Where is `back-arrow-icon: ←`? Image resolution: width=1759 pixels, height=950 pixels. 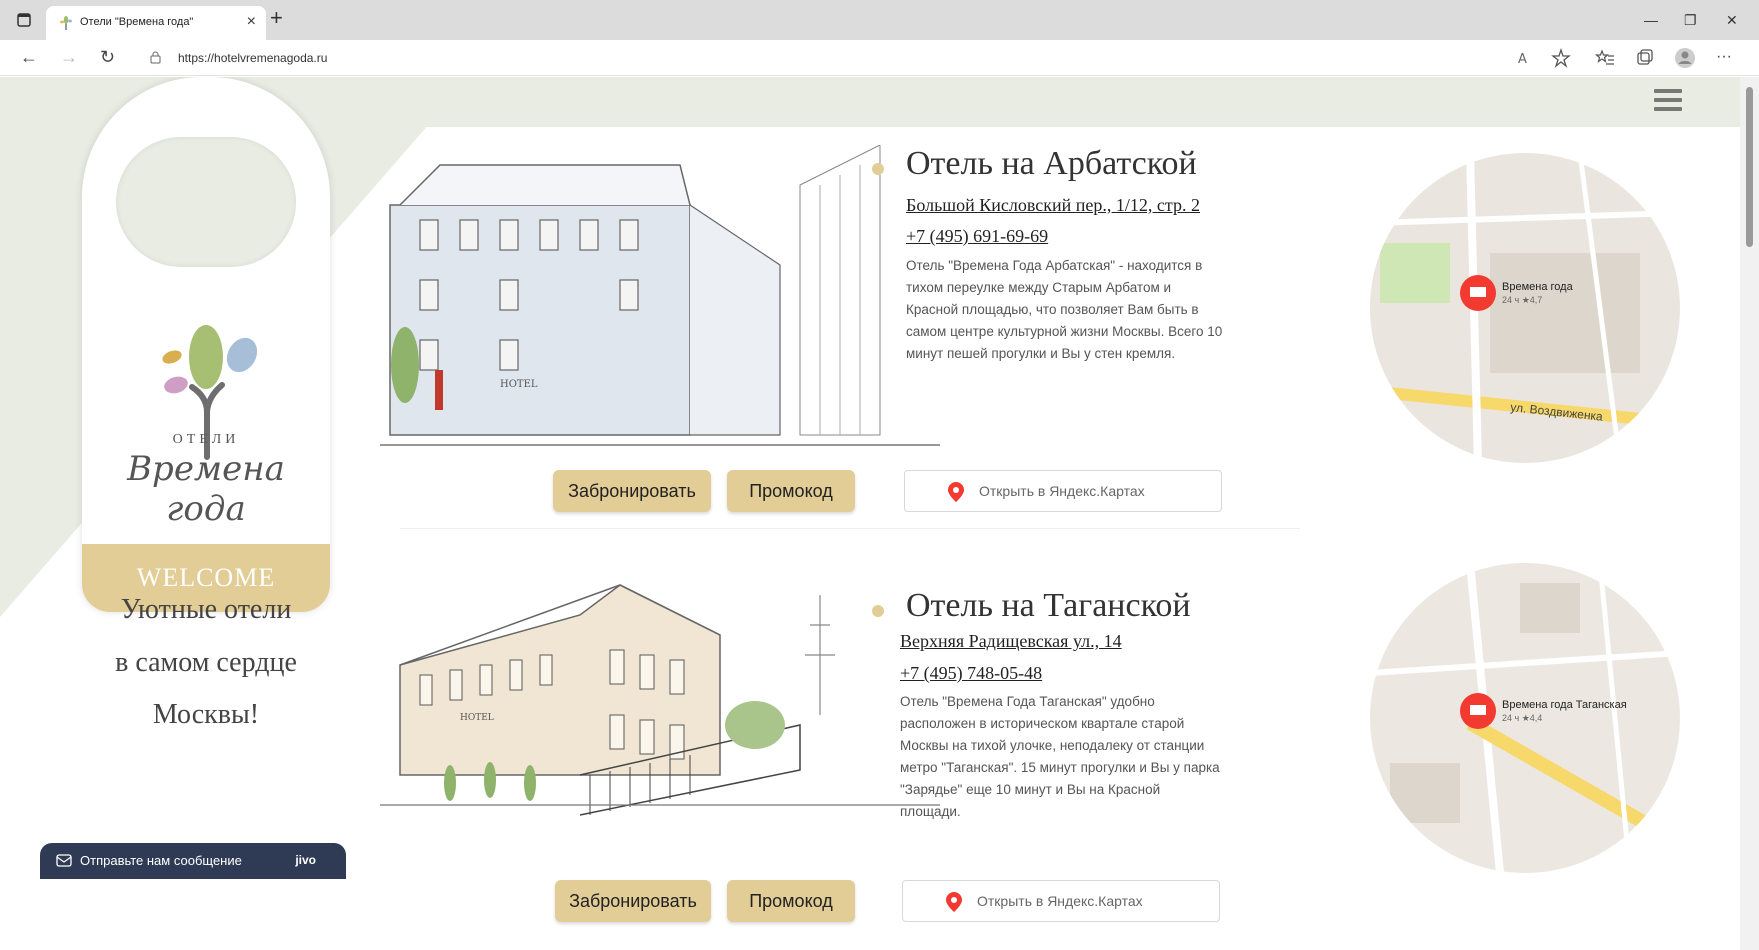 back-arrow-icon: ← is located at coordinates (29, 57).